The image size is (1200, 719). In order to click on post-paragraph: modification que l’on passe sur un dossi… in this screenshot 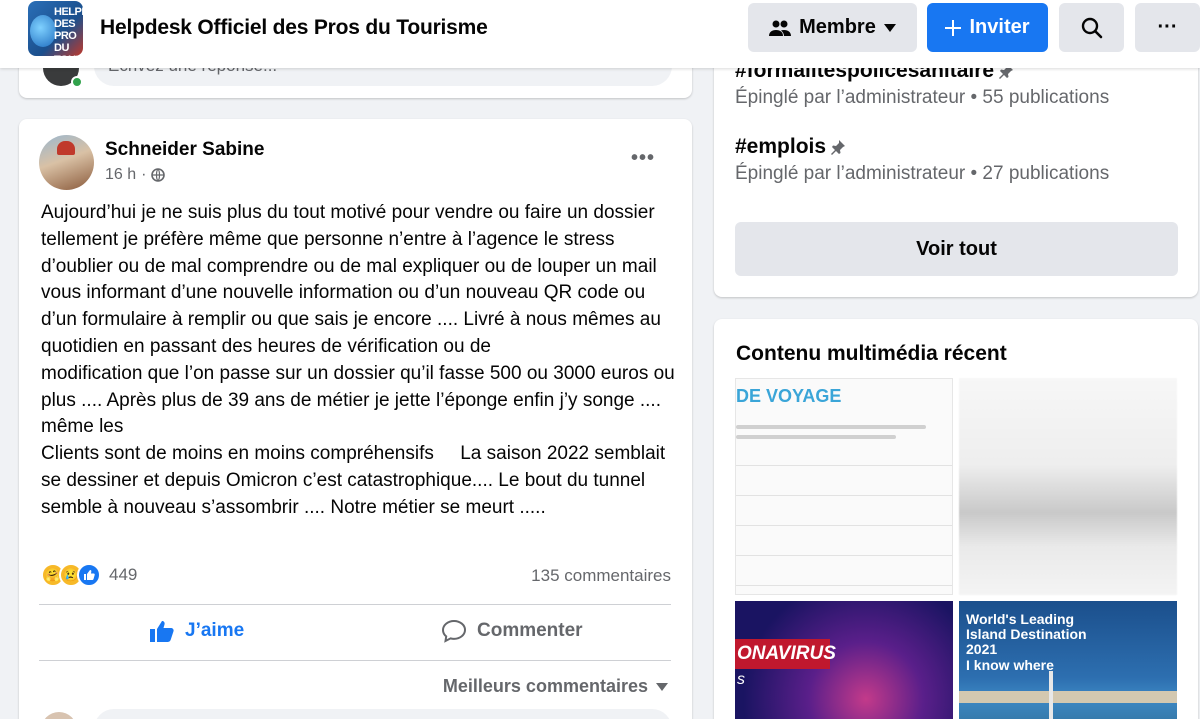, I will do `click(361, 400)`.